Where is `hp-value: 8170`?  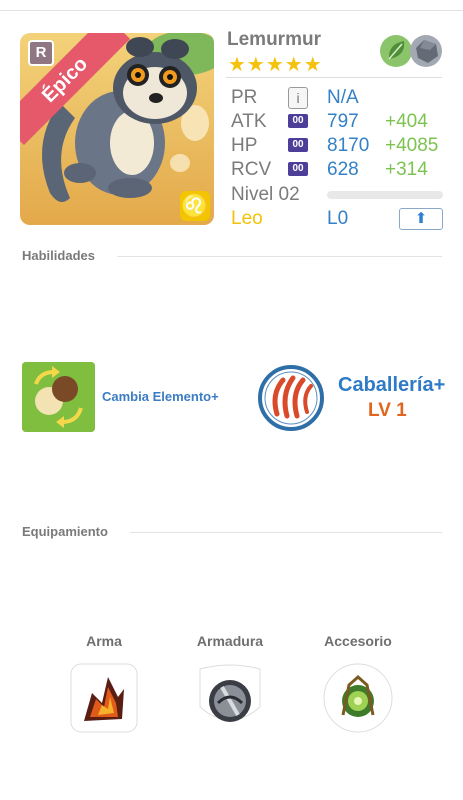 hp-value: 8170 is located at coordinates (348, 145).